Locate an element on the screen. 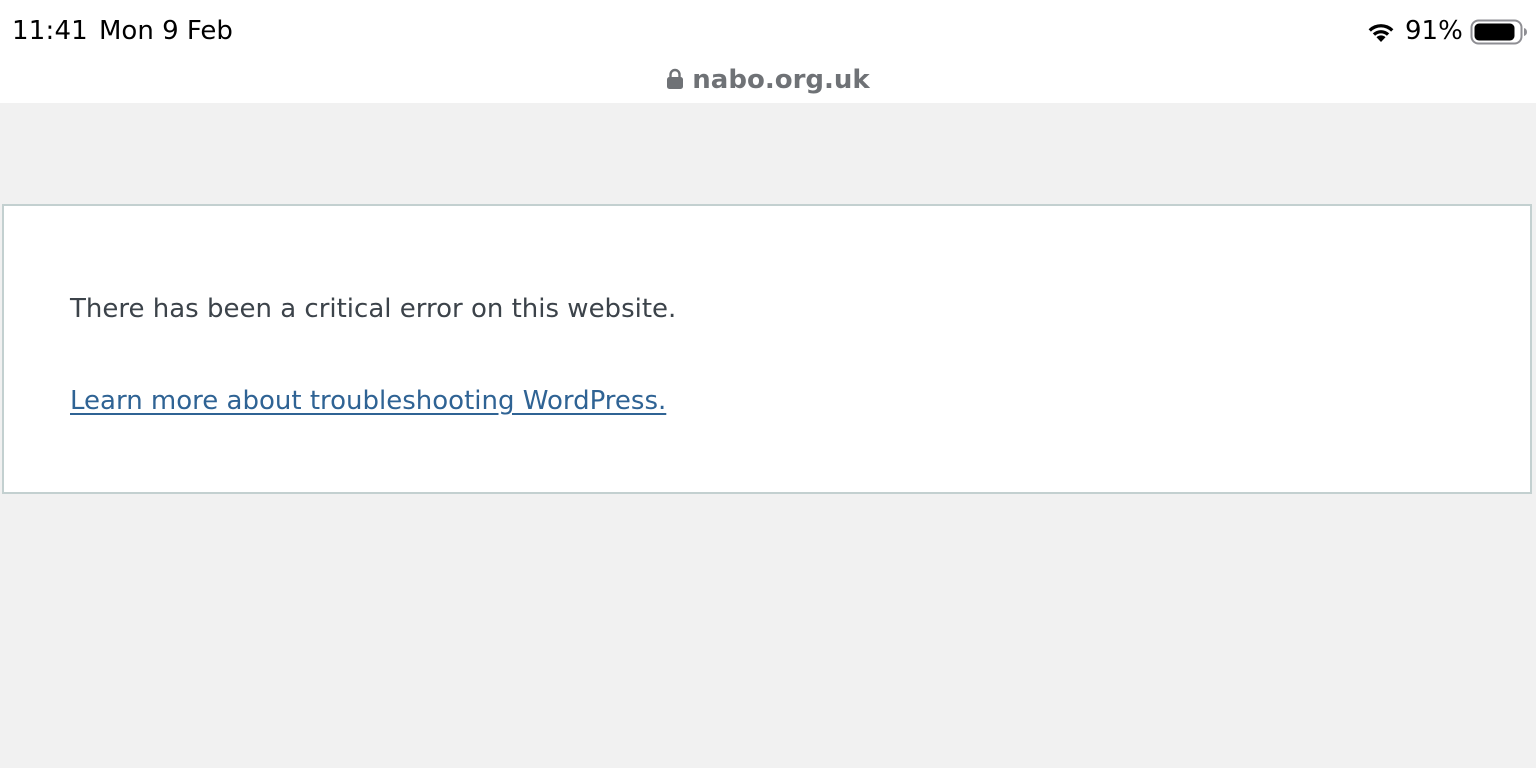  status-bar: 11:41 Mon 9 Feb 91% is located at coordinates (768, 32).